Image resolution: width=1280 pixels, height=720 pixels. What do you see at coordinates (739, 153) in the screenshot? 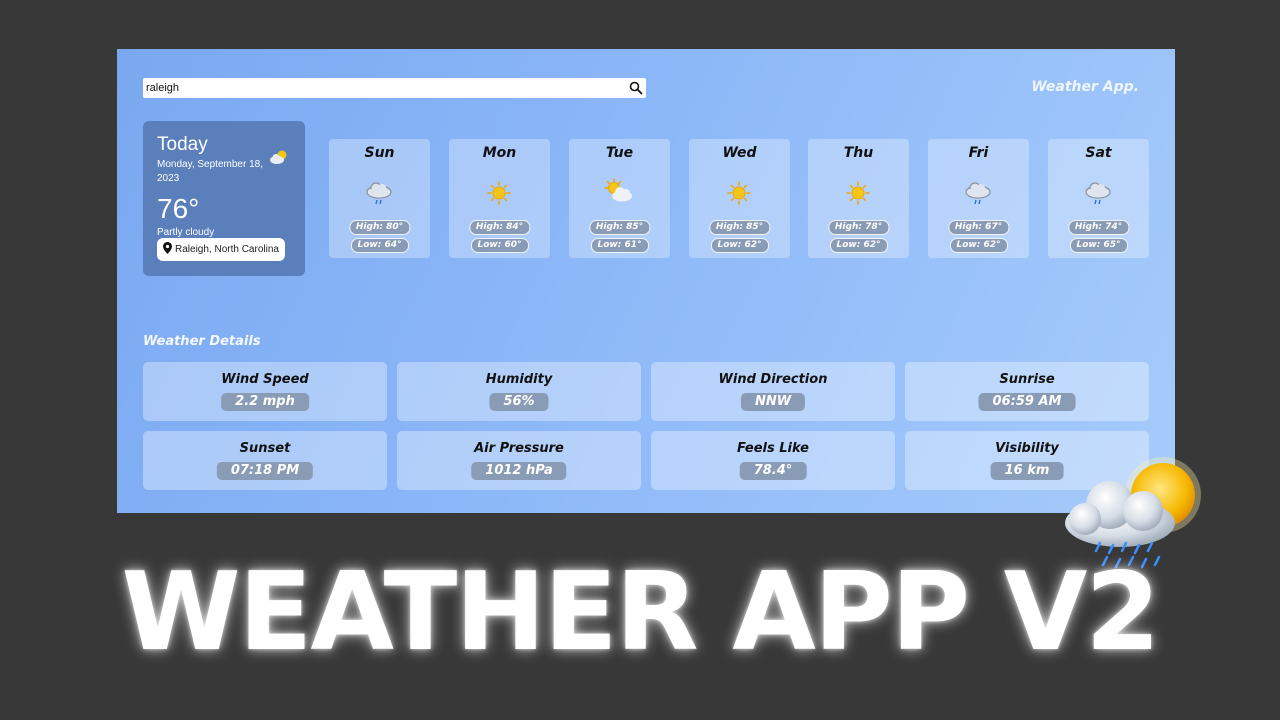
I see `forecast-day-name: Wed` at bounding box center [739, 153].